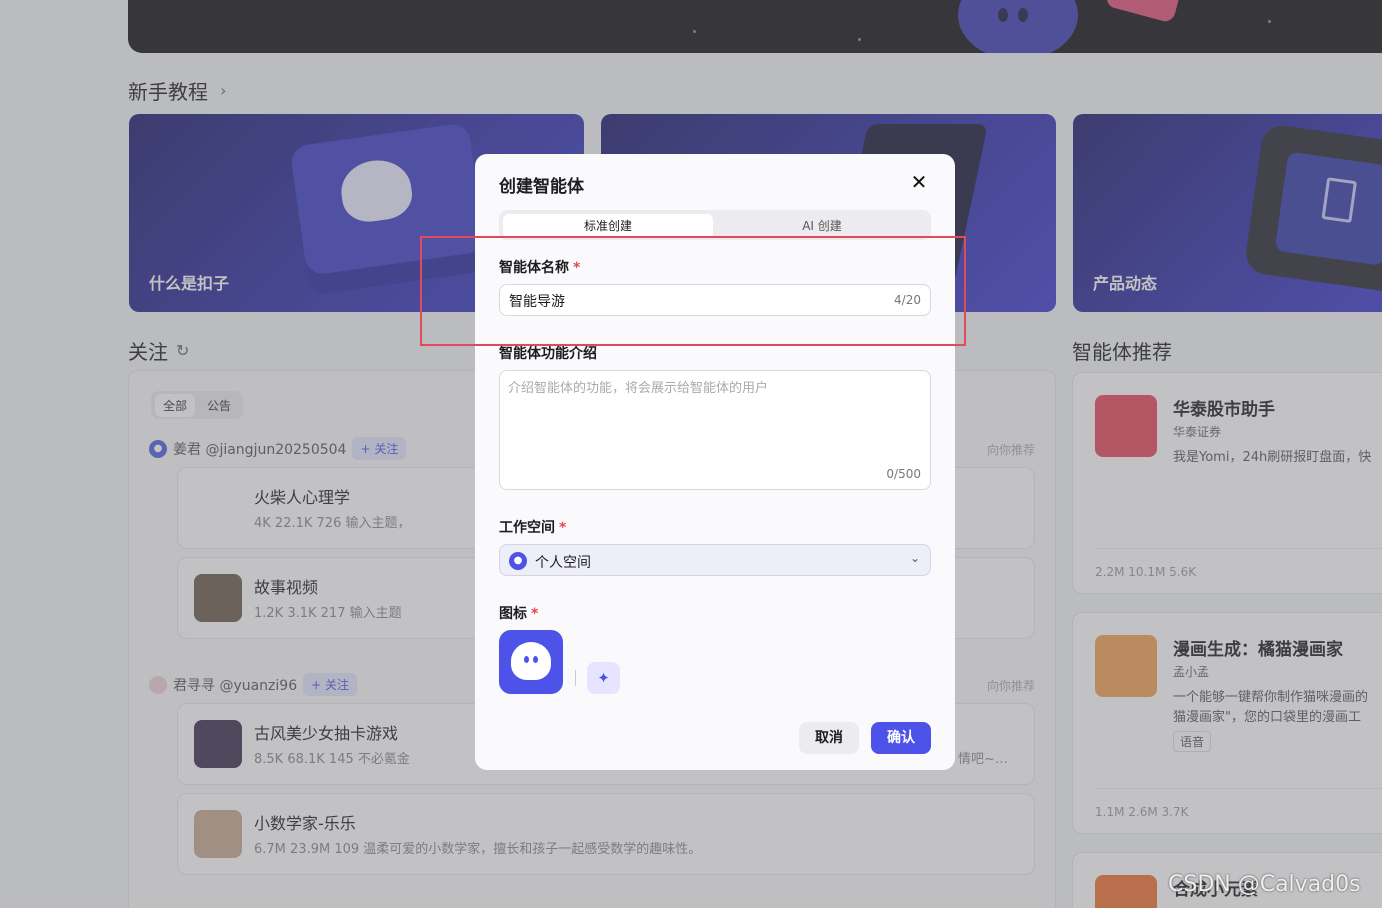  What do you see at coordinates (513, 614) in the screenshot?
I see `icon-label-text: 图标` at bounding box center [513, 614].